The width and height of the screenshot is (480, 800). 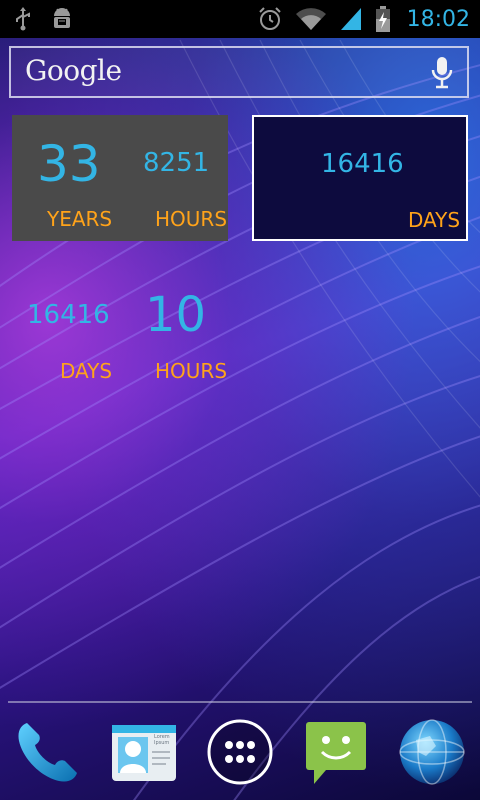 I want to click on age-widget-years-hours: 33 8251 YEARS HOURS, so click(x=120, y=178).